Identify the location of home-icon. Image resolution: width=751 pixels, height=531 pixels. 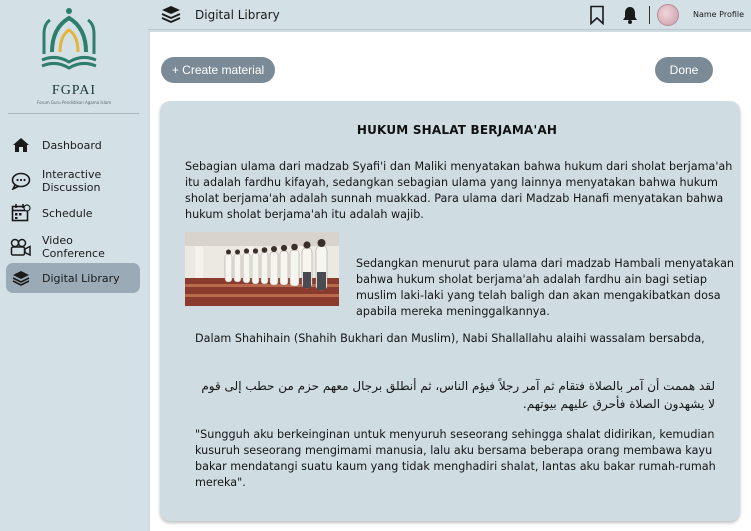
(21, 145).